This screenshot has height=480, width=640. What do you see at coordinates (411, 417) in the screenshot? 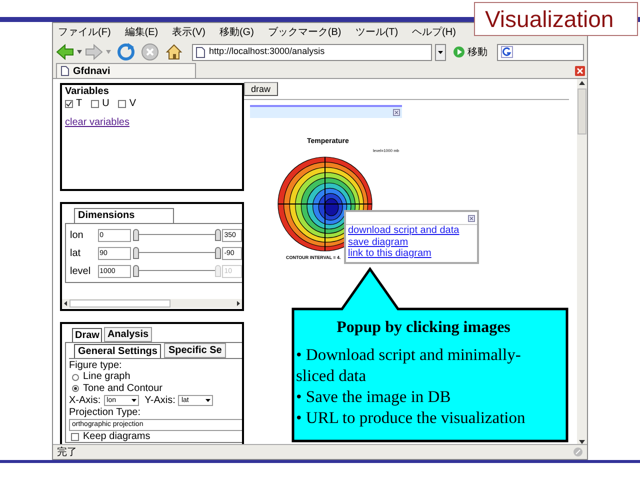
I see `callout-bullet: • URL to produce the visualization` at bounding box center [411, 417].